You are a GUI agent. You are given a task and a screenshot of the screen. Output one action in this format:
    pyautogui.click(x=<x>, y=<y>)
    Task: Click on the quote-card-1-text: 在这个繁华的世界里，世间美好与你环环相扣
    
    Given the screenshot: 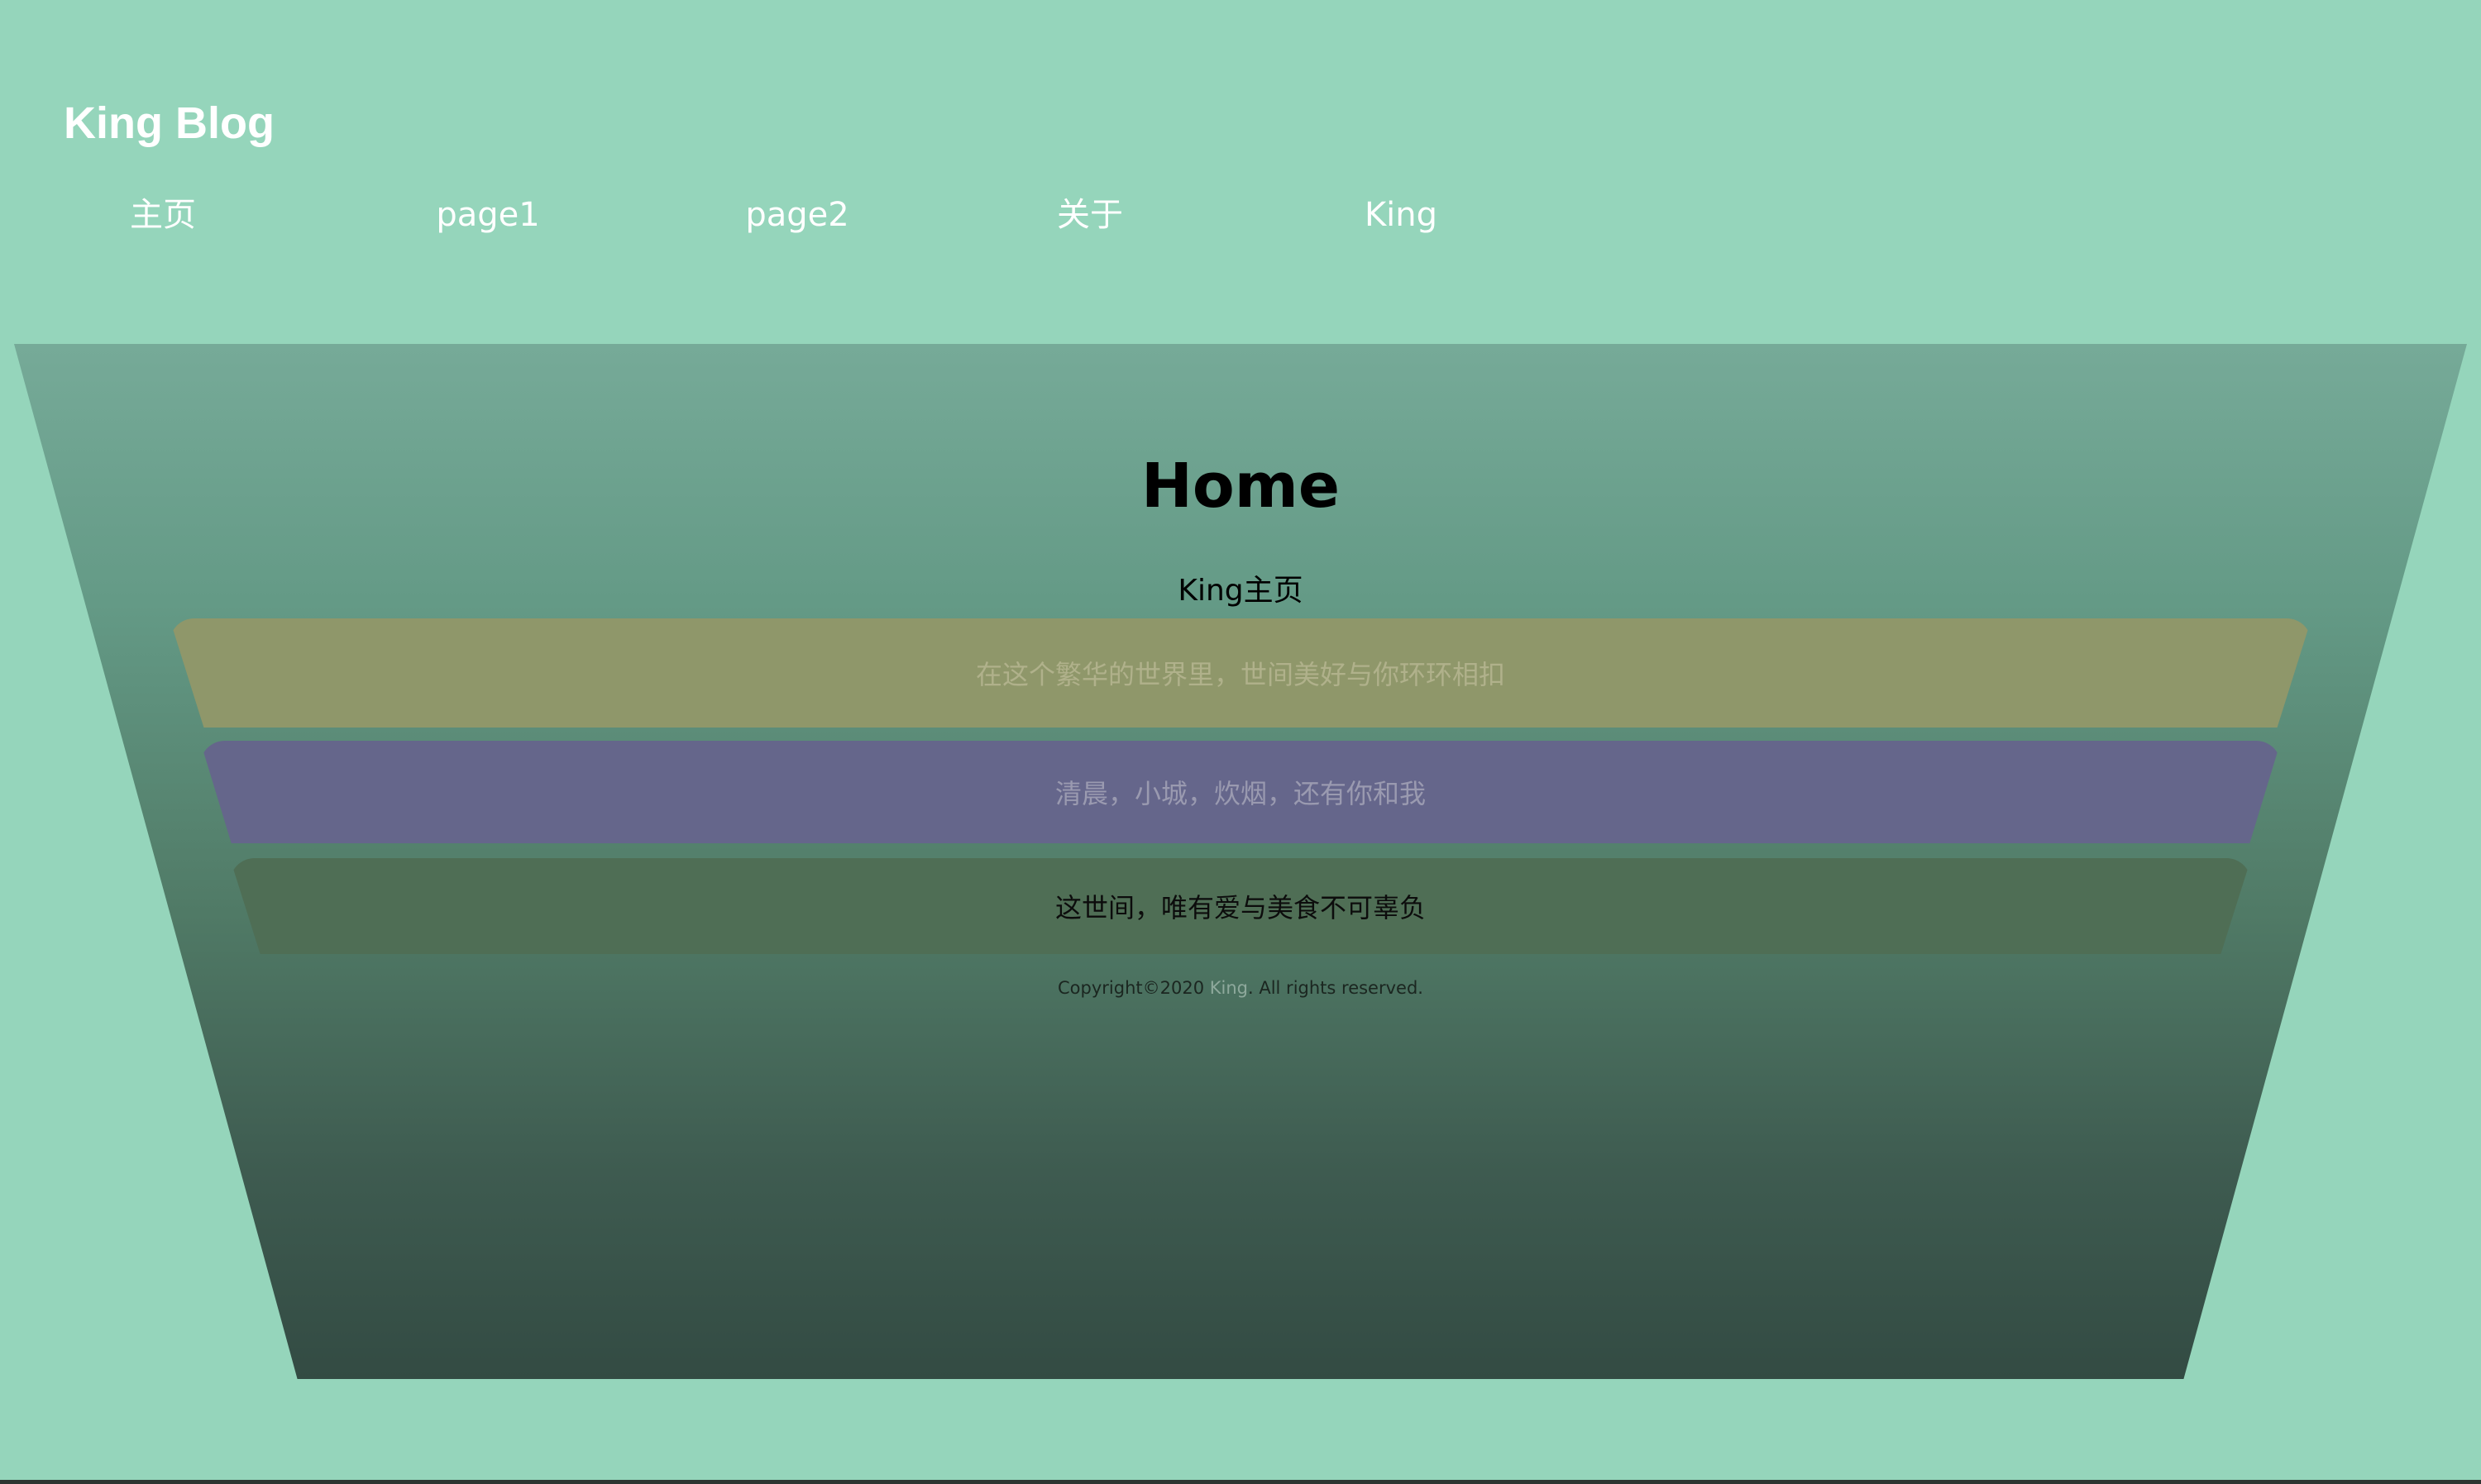 What is the action you would take?
    pyautogui.click(x=1240, y=675)
    